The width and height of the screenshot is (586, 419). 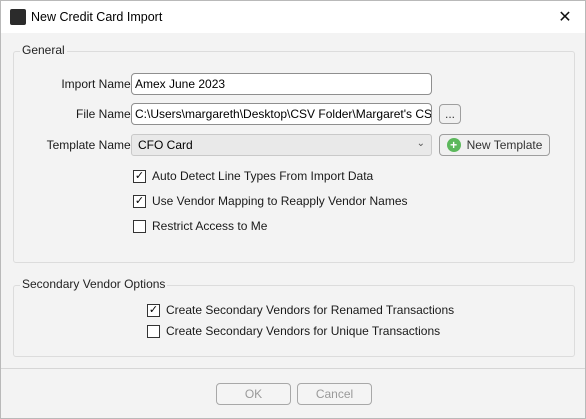 I want to click on cancel-button: Cancel, so click(x=334, y=394).